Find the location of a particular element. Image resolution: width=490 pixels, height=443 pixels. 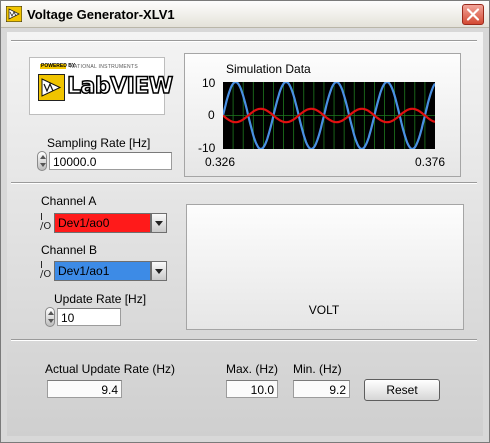

logo-square is located at coordinates (51, 87).